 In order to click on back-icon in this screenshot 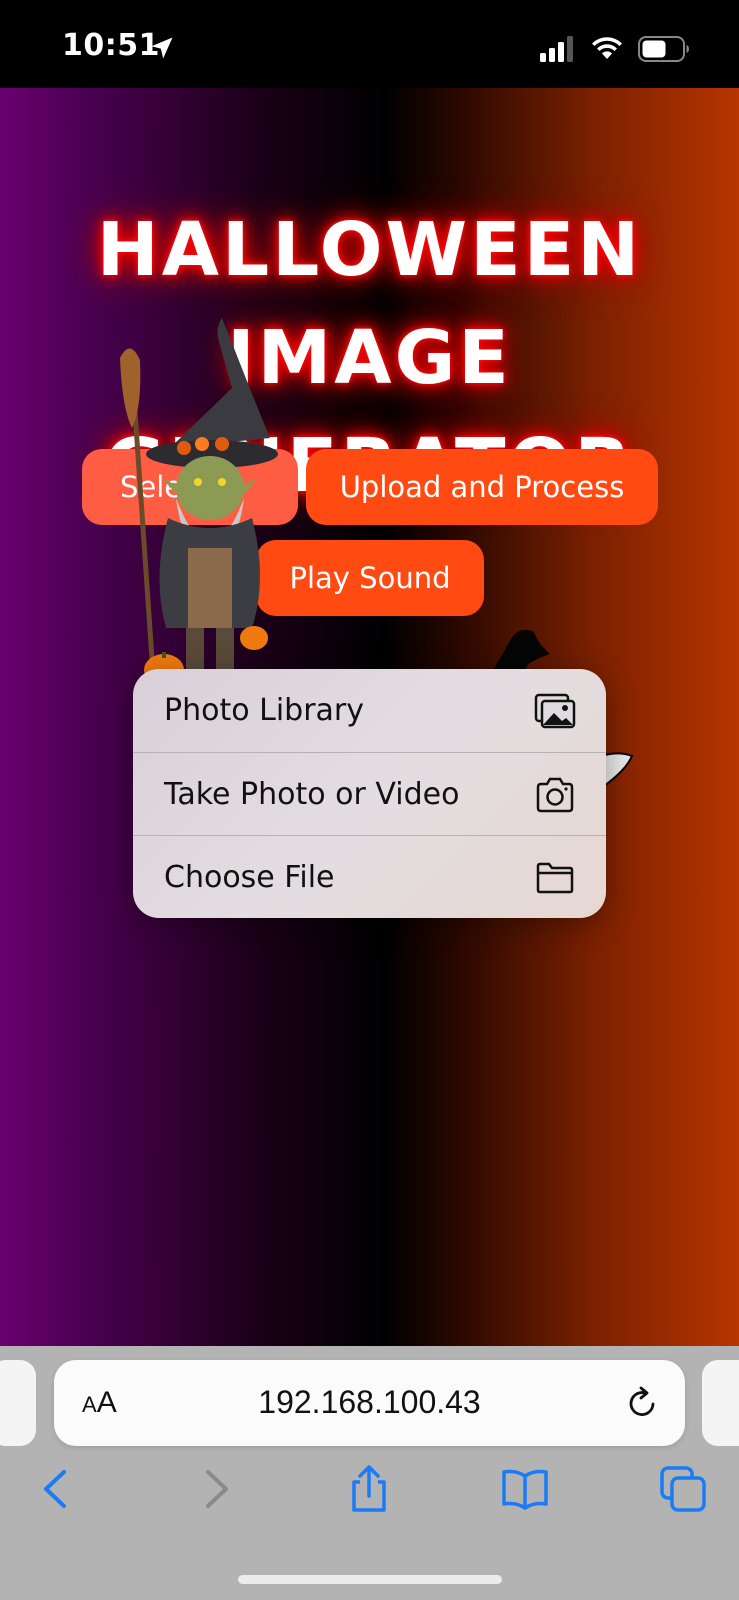, I will do `click(57, 1489)`.